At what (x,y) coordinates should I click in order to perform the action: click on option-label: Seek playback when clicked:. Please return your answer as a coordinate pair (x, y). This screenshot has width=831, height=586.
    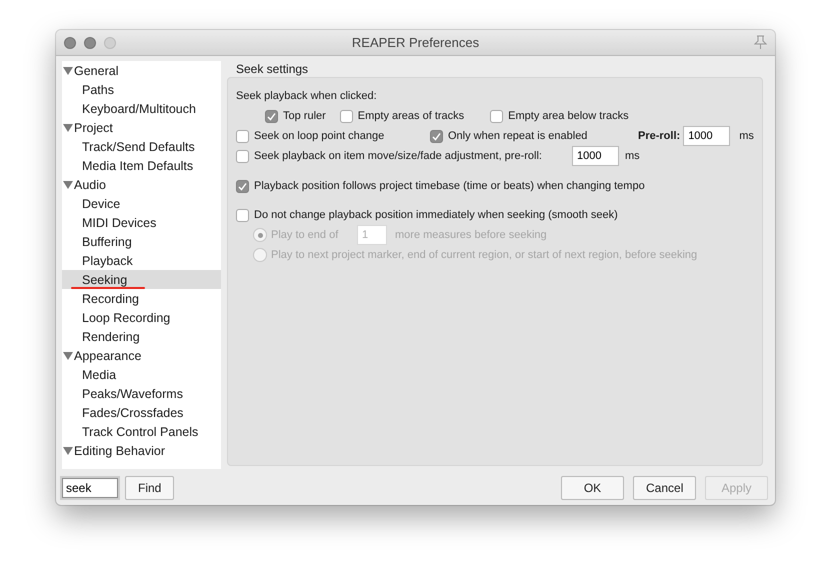
    Looking at the image, I should click on (306, 96).